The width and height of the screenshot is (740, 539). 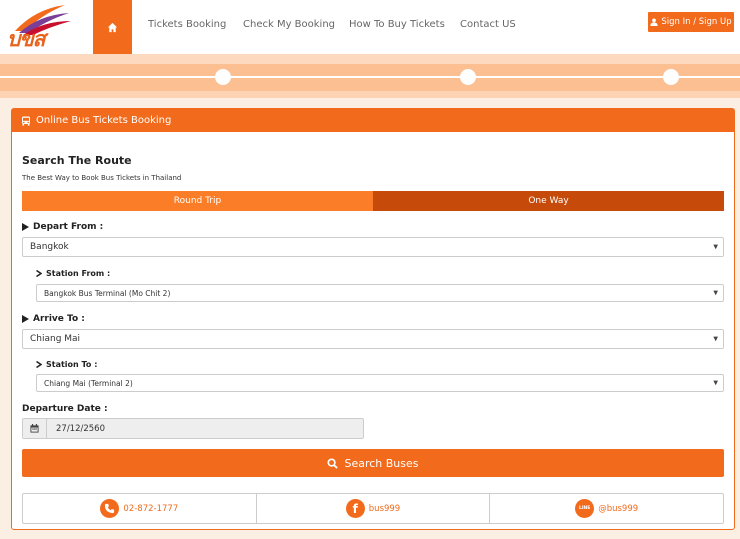 I want to click on decor-stripe-top, so click(x=370, y=59).